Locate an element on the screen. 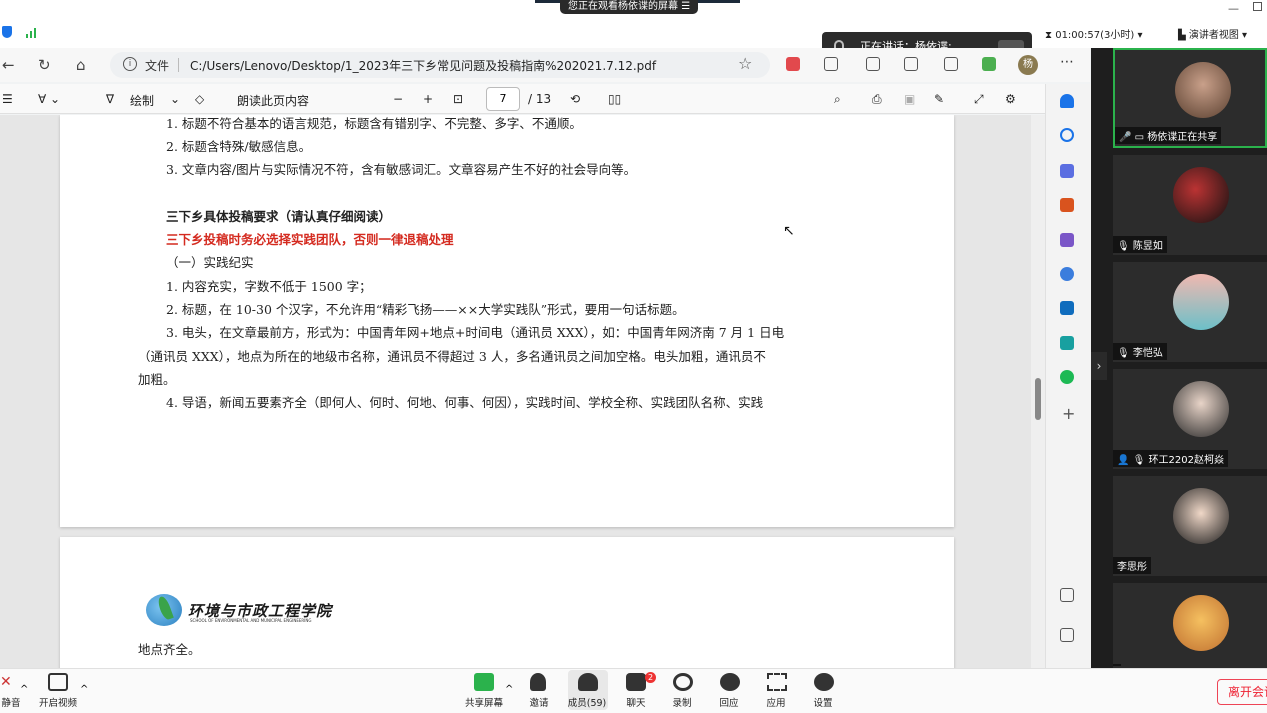 Image resolution: width=1267 pixels, height=713 pixels. participant-name-text: 杨依谍正在共享 is located at coordinates (1182, 137).